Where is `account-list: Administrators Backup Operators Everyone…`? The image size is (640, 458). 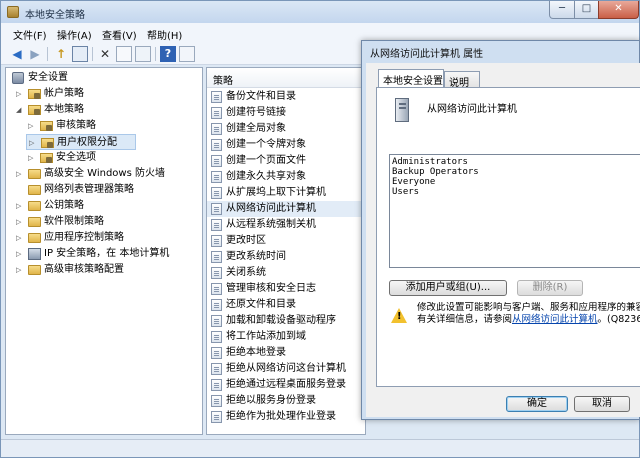 account-list: Administrators Backup Operators Everyone… is located at coordinates (514, 211).